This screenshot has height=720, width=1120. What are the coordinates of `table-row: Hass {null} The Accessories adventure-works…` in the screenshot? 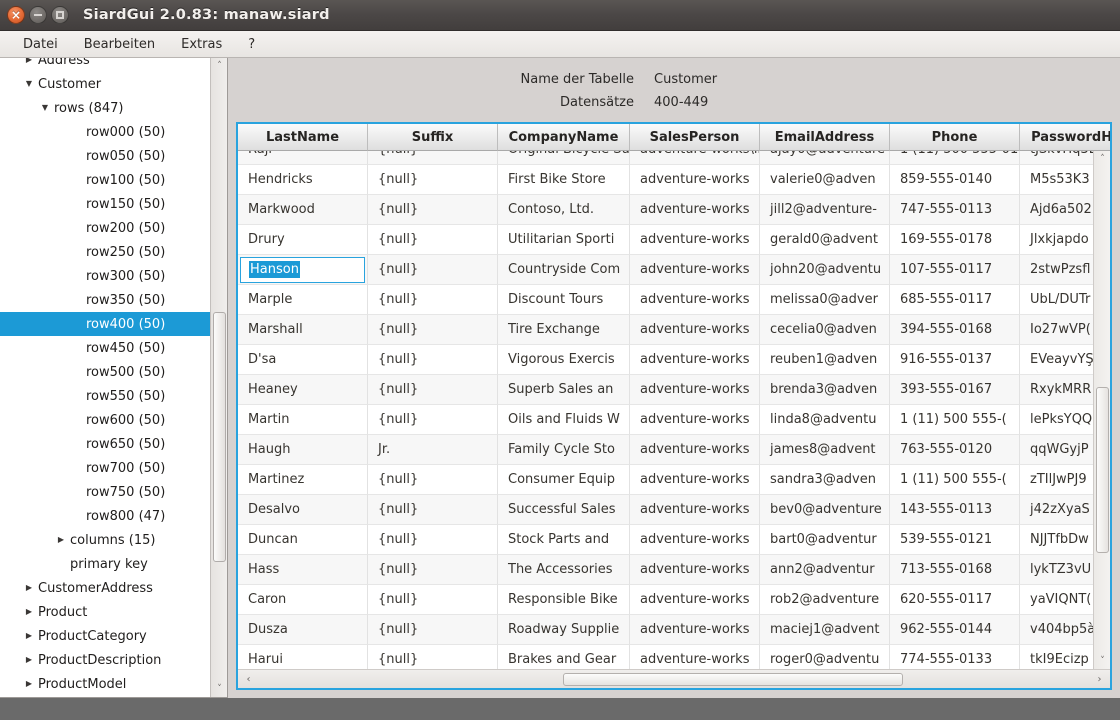 It's located at (665, 570).